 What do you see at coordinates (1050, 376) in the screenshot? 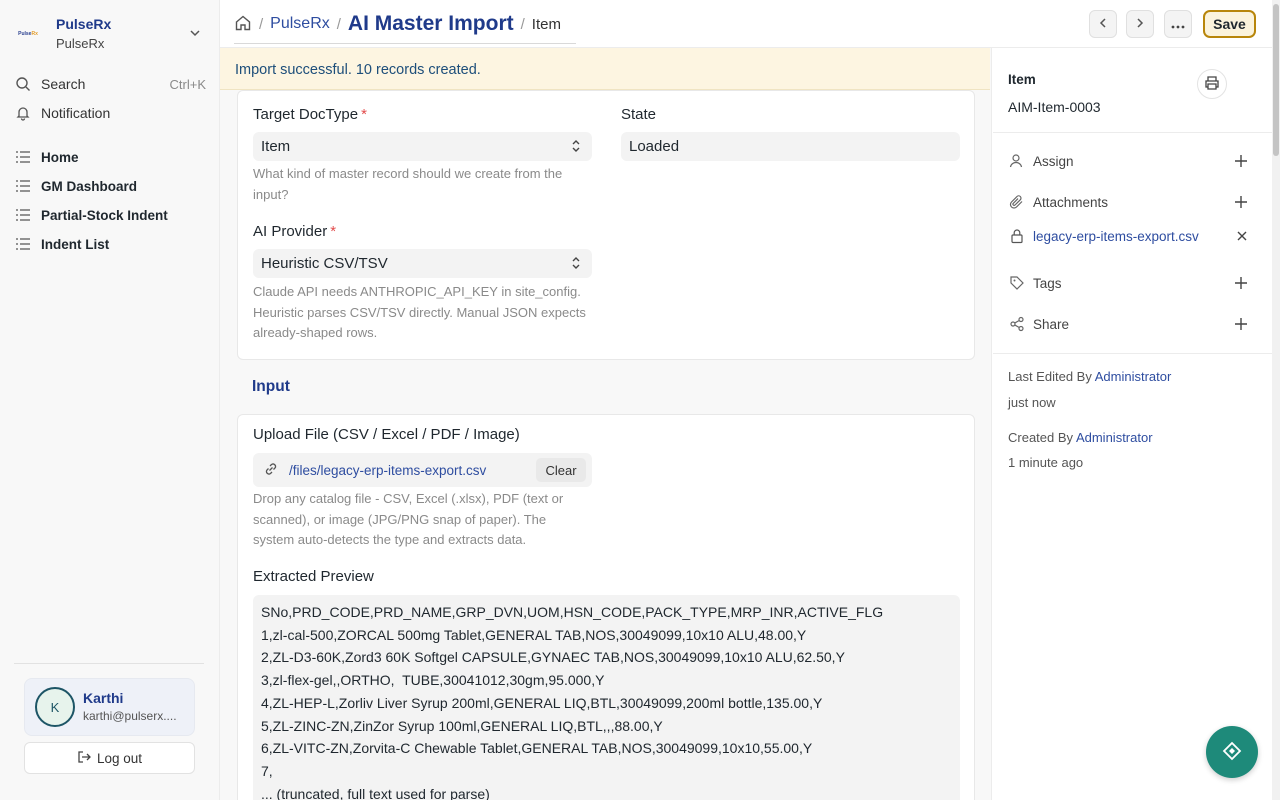
I see `last-edited-prefix: Last Edited By` at bounding box center [1050, 376].